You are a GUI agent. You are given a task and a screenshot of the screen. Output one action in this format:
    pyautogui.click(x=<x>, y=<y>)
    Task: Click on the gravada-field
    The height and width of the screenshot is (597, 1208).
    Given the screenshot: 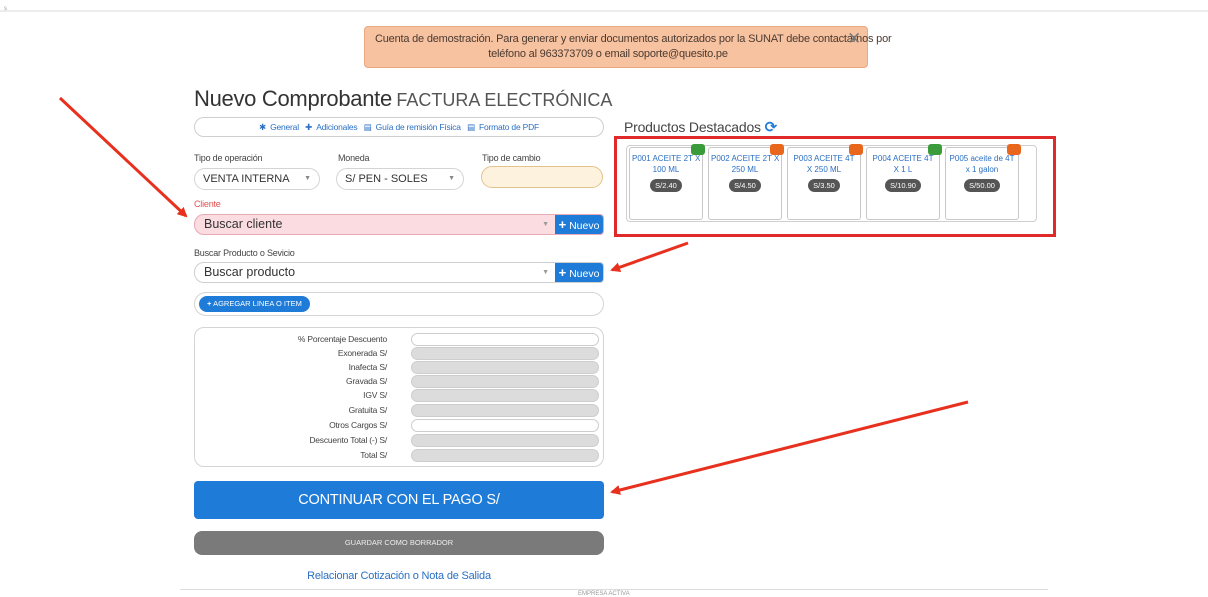 What is the action you would take?
    pyautogui.click(x=505, y=381)
    